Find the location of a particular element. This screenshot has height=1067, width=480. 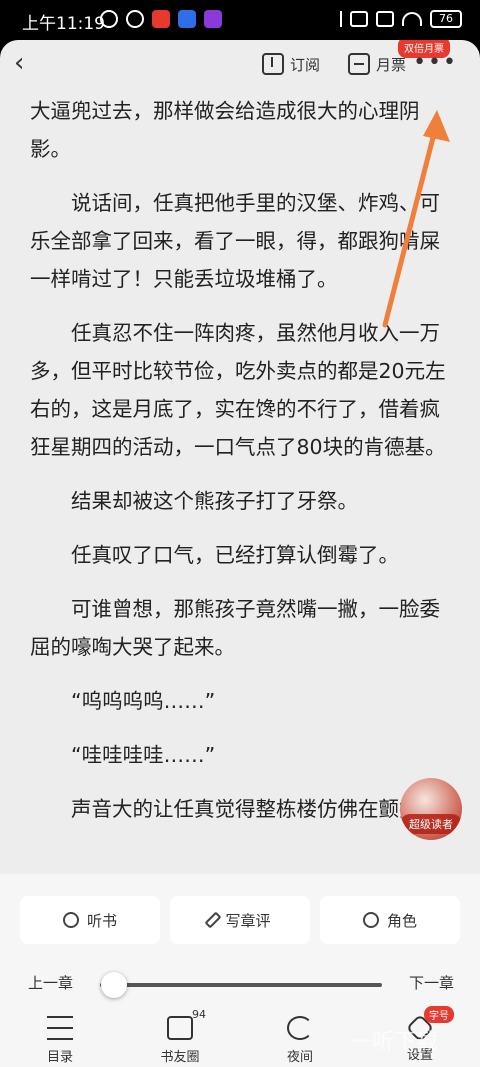

prev-chapter-button: 上一章 is located at coordinates (50, 982).